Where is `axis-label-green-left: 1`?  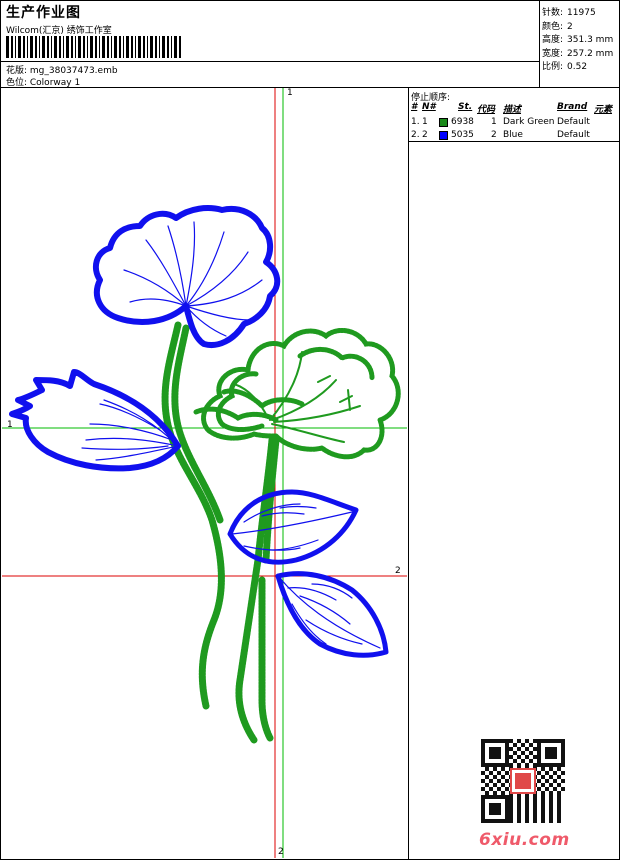 axis-label-green-left: 1 is located at coordinates (10, 425).